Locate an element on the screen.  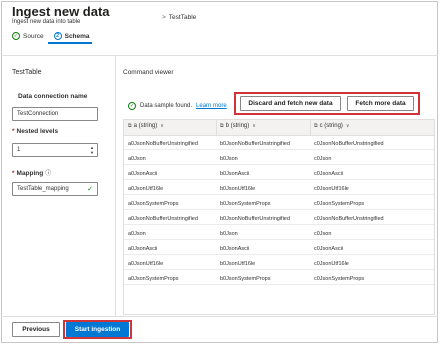
connection-name-input: TestConnection is located at coordinates (55, 114).